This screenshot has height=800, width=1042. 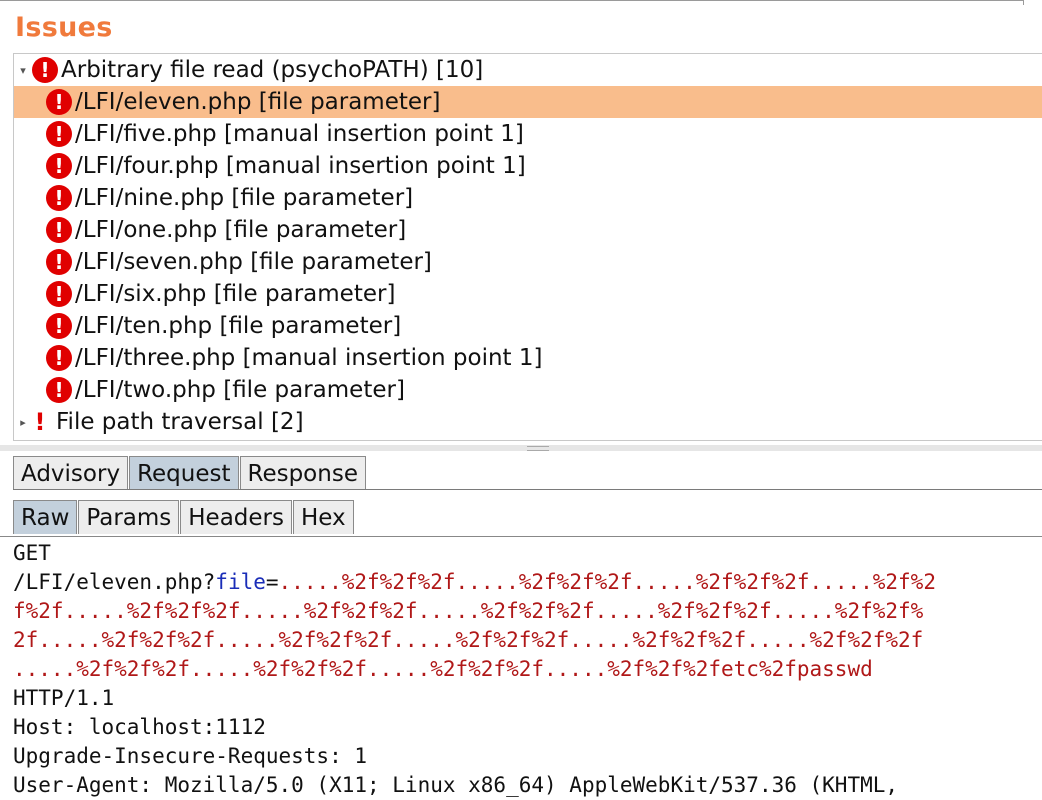 What do you see at coordinates (528, 262) in the screenshot?
I see `tree-item: ! /LFI/seven.php [file parameter]` at bounding box center [528, 262].